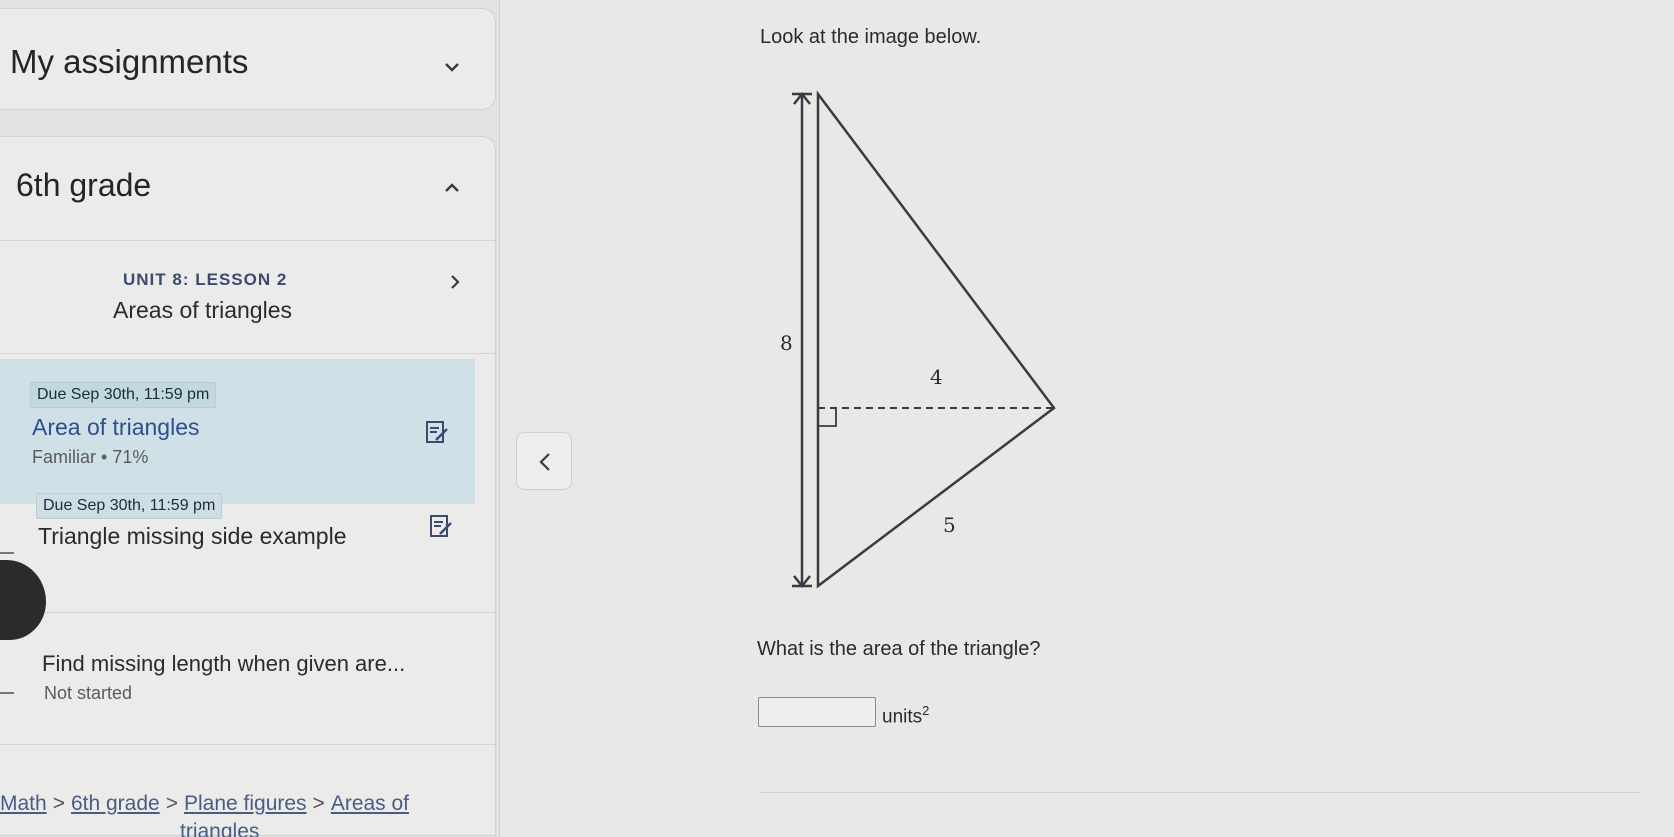 The width and height of the screenshot is (1674, 837). I want to click on answer-input, so click(817, 712).